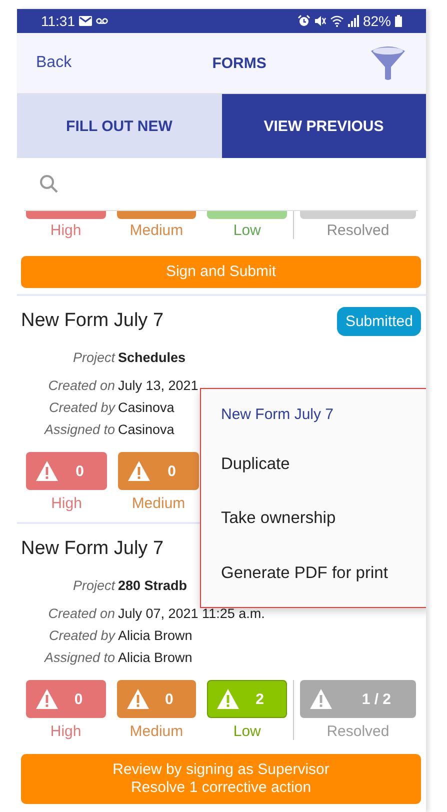 The height and width of the screenshot is (812, 447). I want to click on detail-value: Schedules, so click(152, 357).